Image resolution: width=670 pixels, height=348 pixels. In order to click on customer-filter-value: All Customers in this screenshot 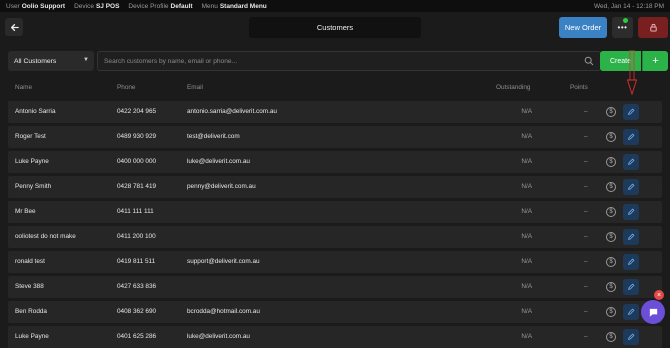, I will do `click(35, 61)`.